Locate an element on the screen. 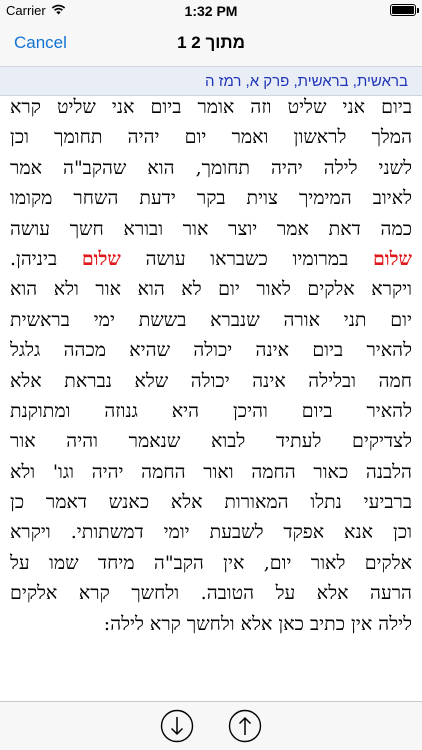 The width and height of the screenshot is (422, 750). text-line: להאיר ביום אינה יכולה שהיא מכהה גלגל is located at coordinates (211, 350).